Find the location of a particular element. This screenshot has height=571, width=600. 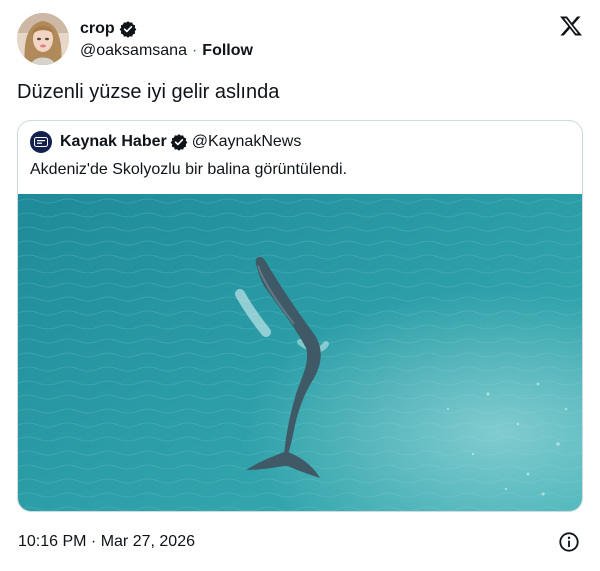

author-block: crop @oaksamsana · Follow is located at coordinates (166, 39).